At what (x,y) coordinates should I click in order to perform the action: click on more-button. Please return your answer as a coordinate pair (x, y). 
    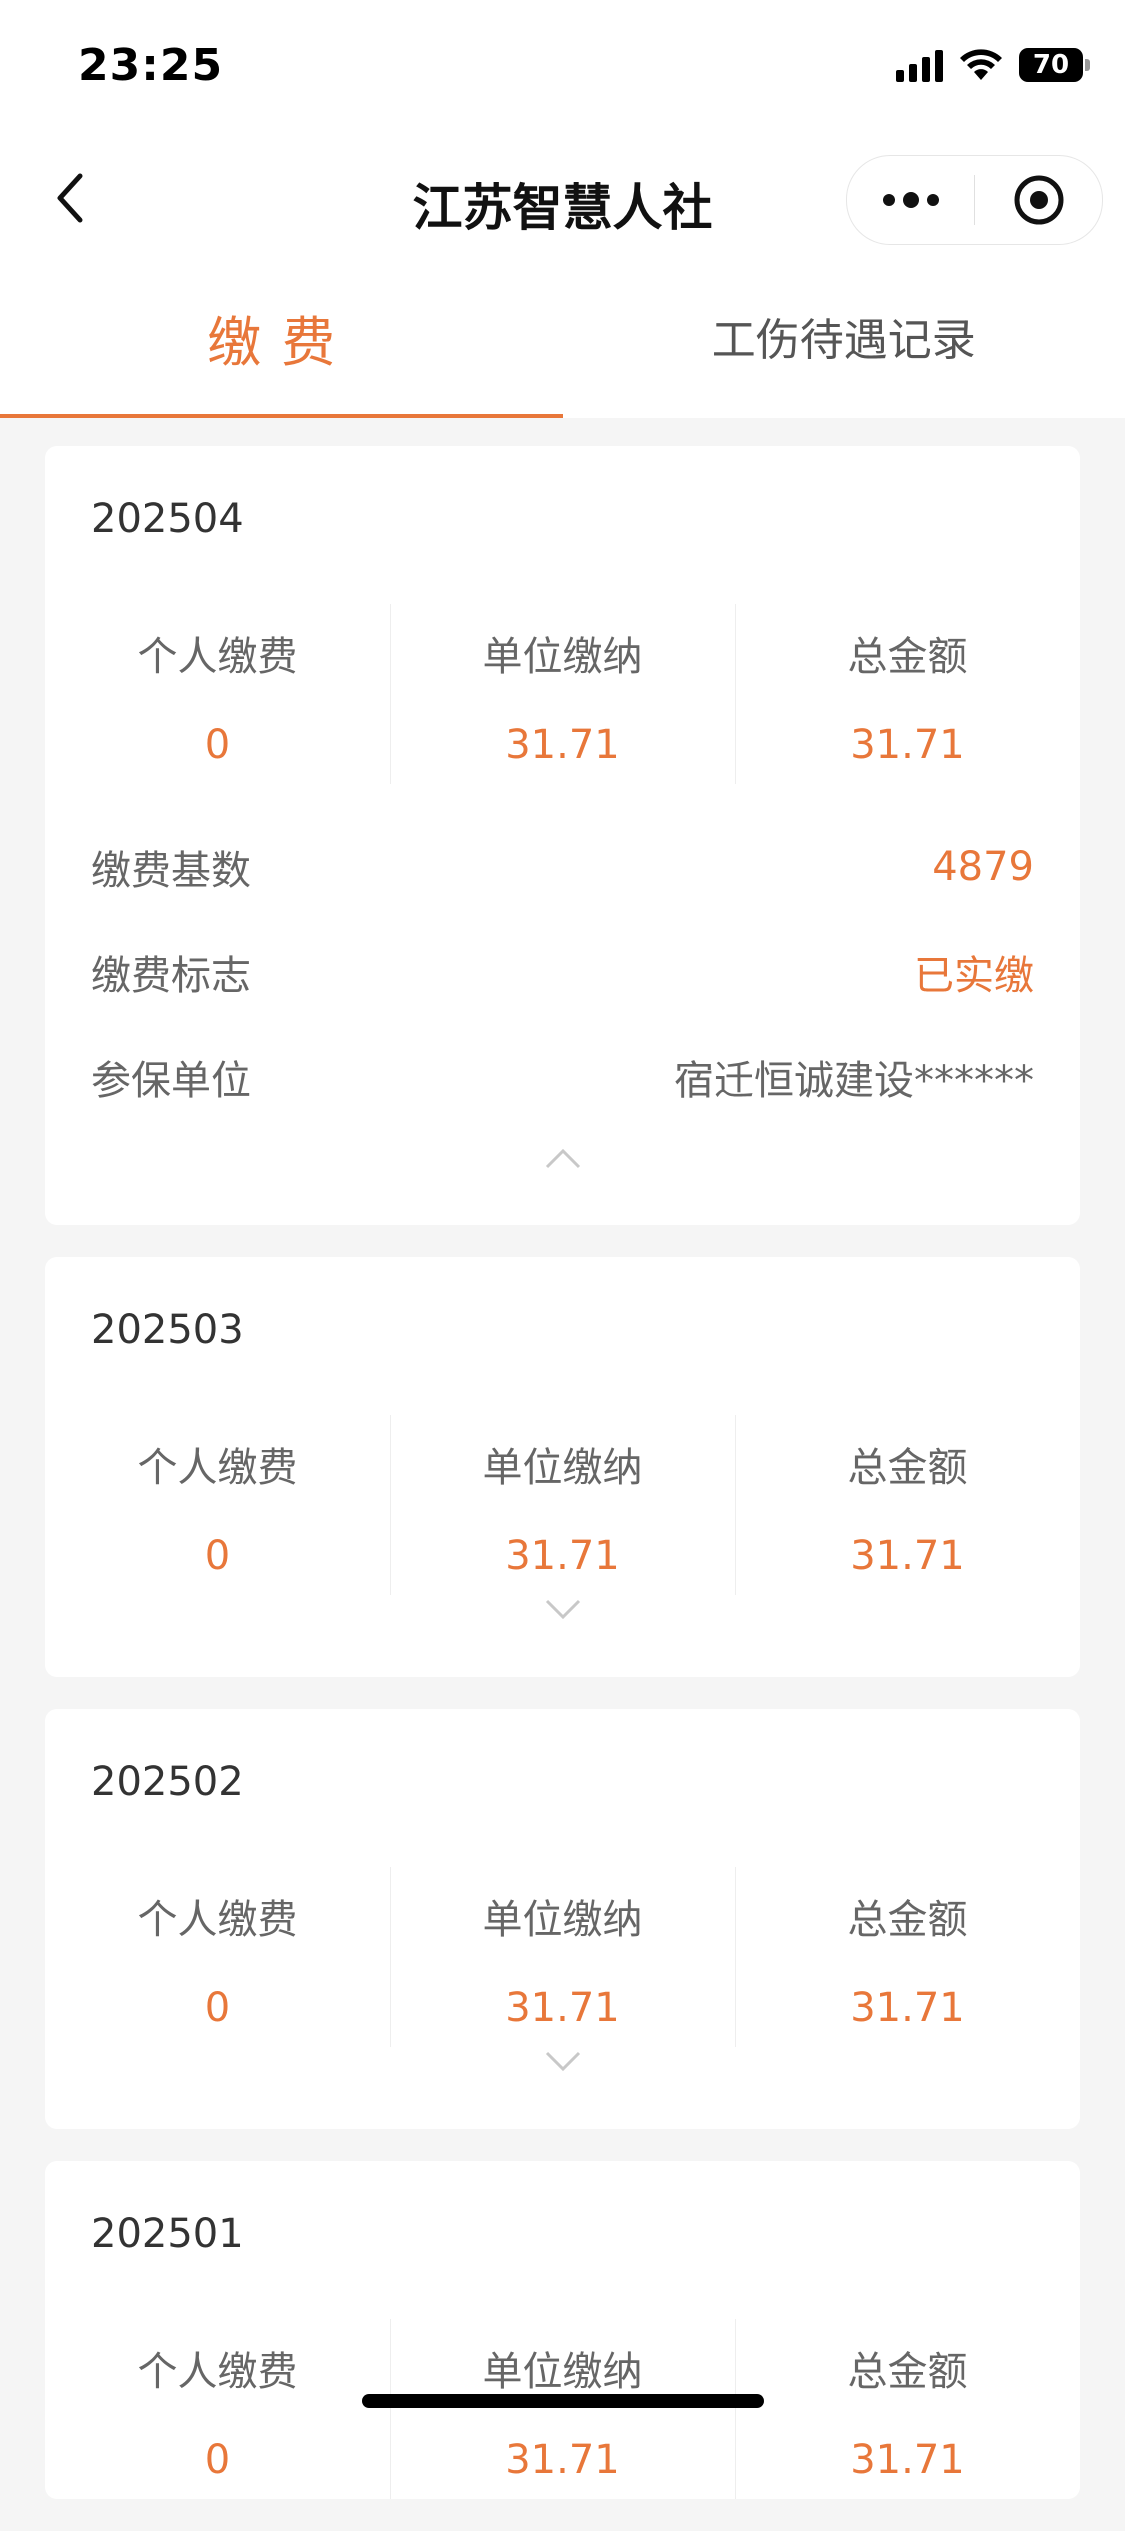
    Looking at the image, I should click on (910, 200).